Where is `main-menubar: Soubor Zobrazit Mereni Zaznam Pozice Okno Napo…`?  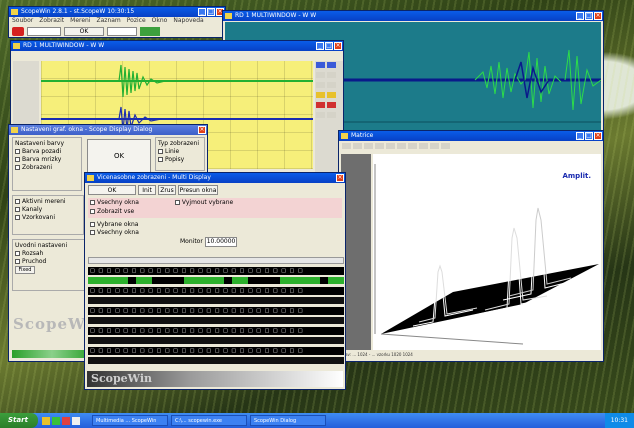
main-menubar: Soubor Zobrazit Mereni Zaznam Pozice Okno Napo… is located at coordinates (117, 21).